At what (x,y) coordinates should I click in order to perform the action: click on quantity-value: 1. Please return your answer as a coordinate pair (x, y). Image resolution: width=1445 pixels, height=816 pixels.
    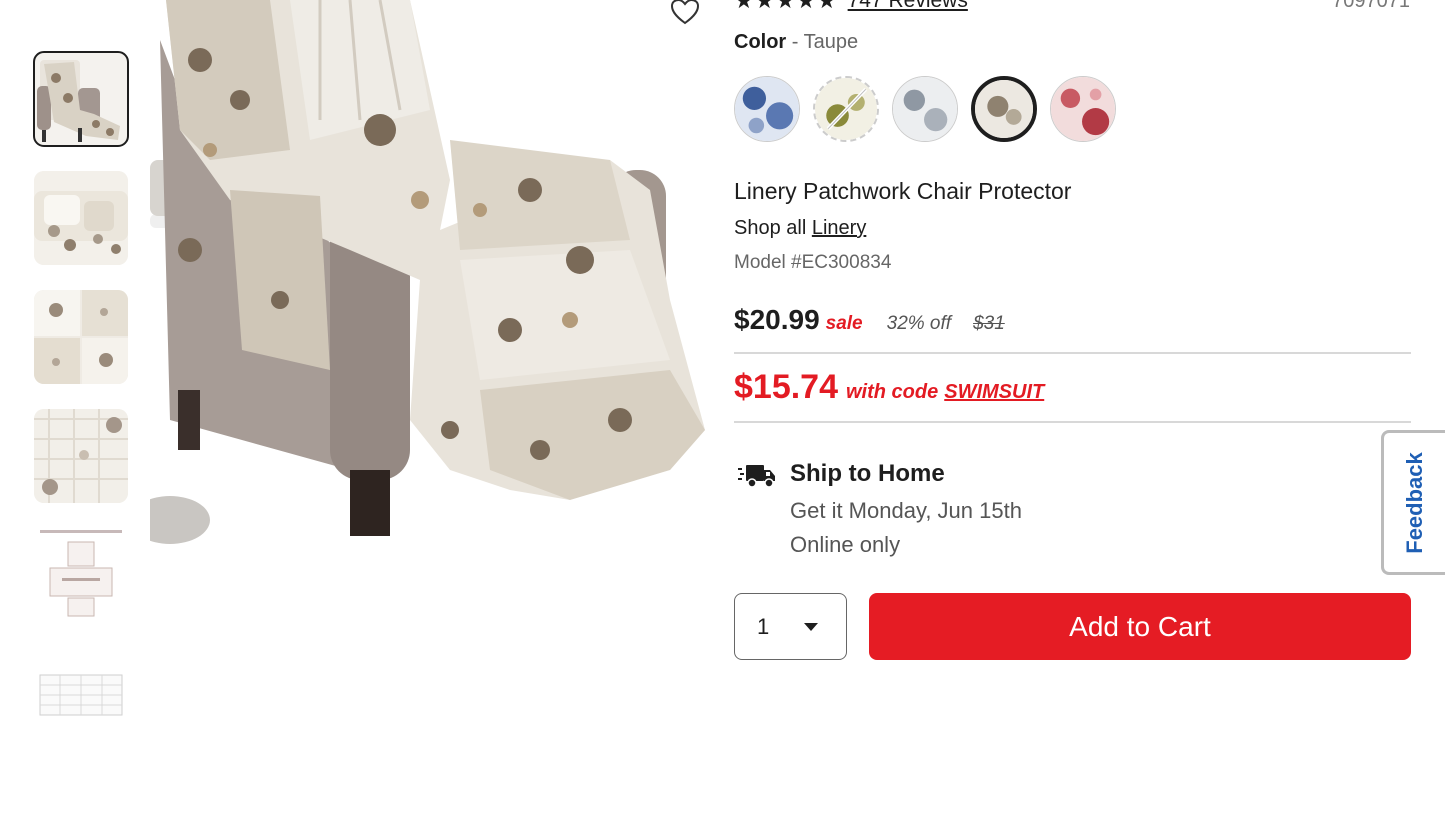
    Looking at the image, I should click on (763, 626).